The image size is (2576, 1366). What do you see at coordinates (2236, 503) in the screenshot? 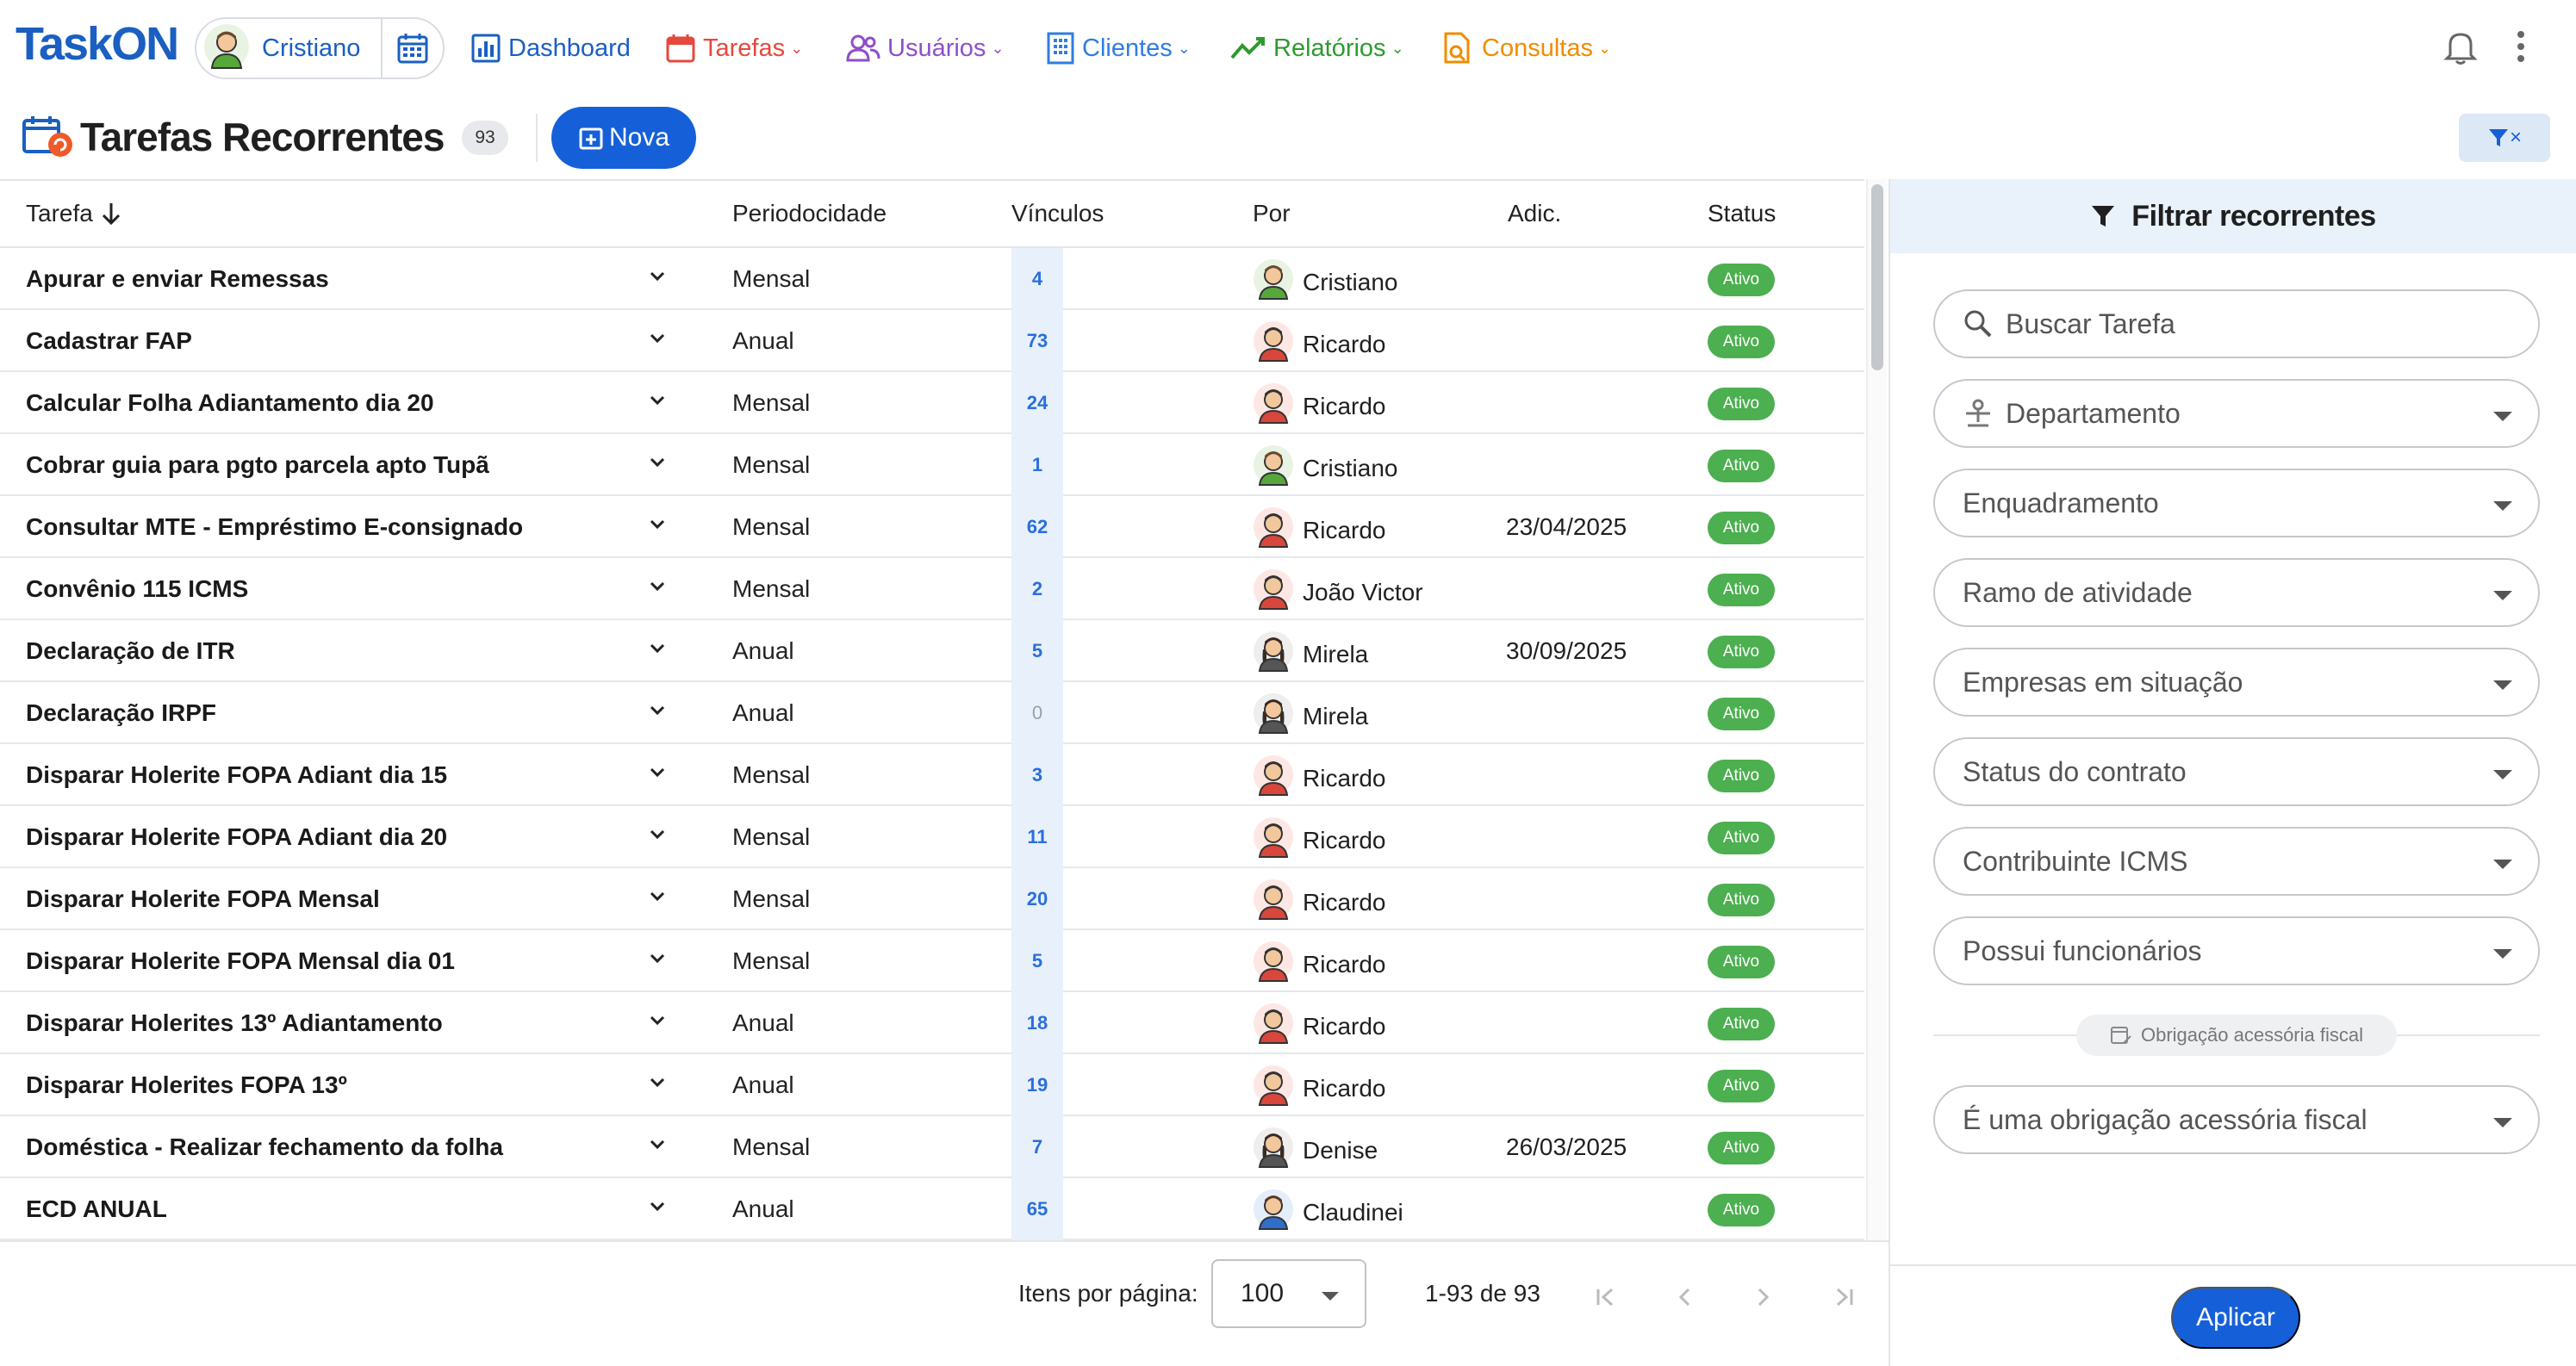
I see `enquadramento-select: Enquadramento` at bounding box center [2236, 503].